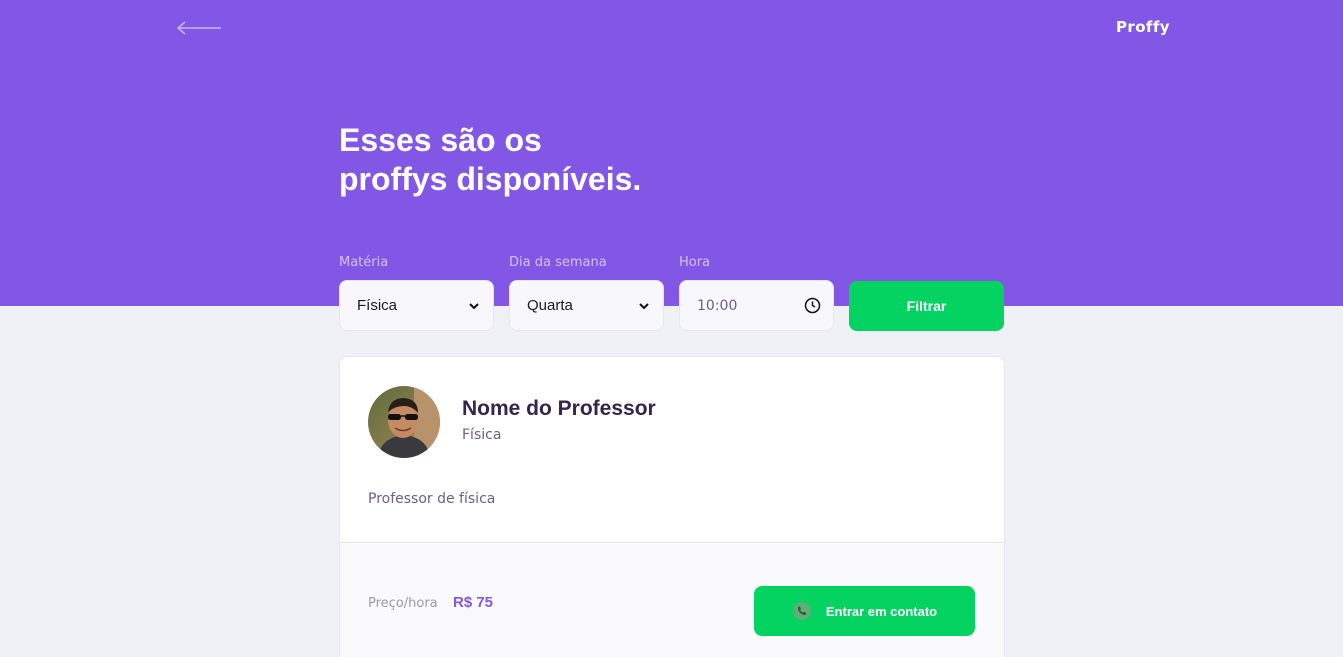  Describe the element at coordinates (377, 305) in the screenshot. I see `subject-select-value: Física` at that location.